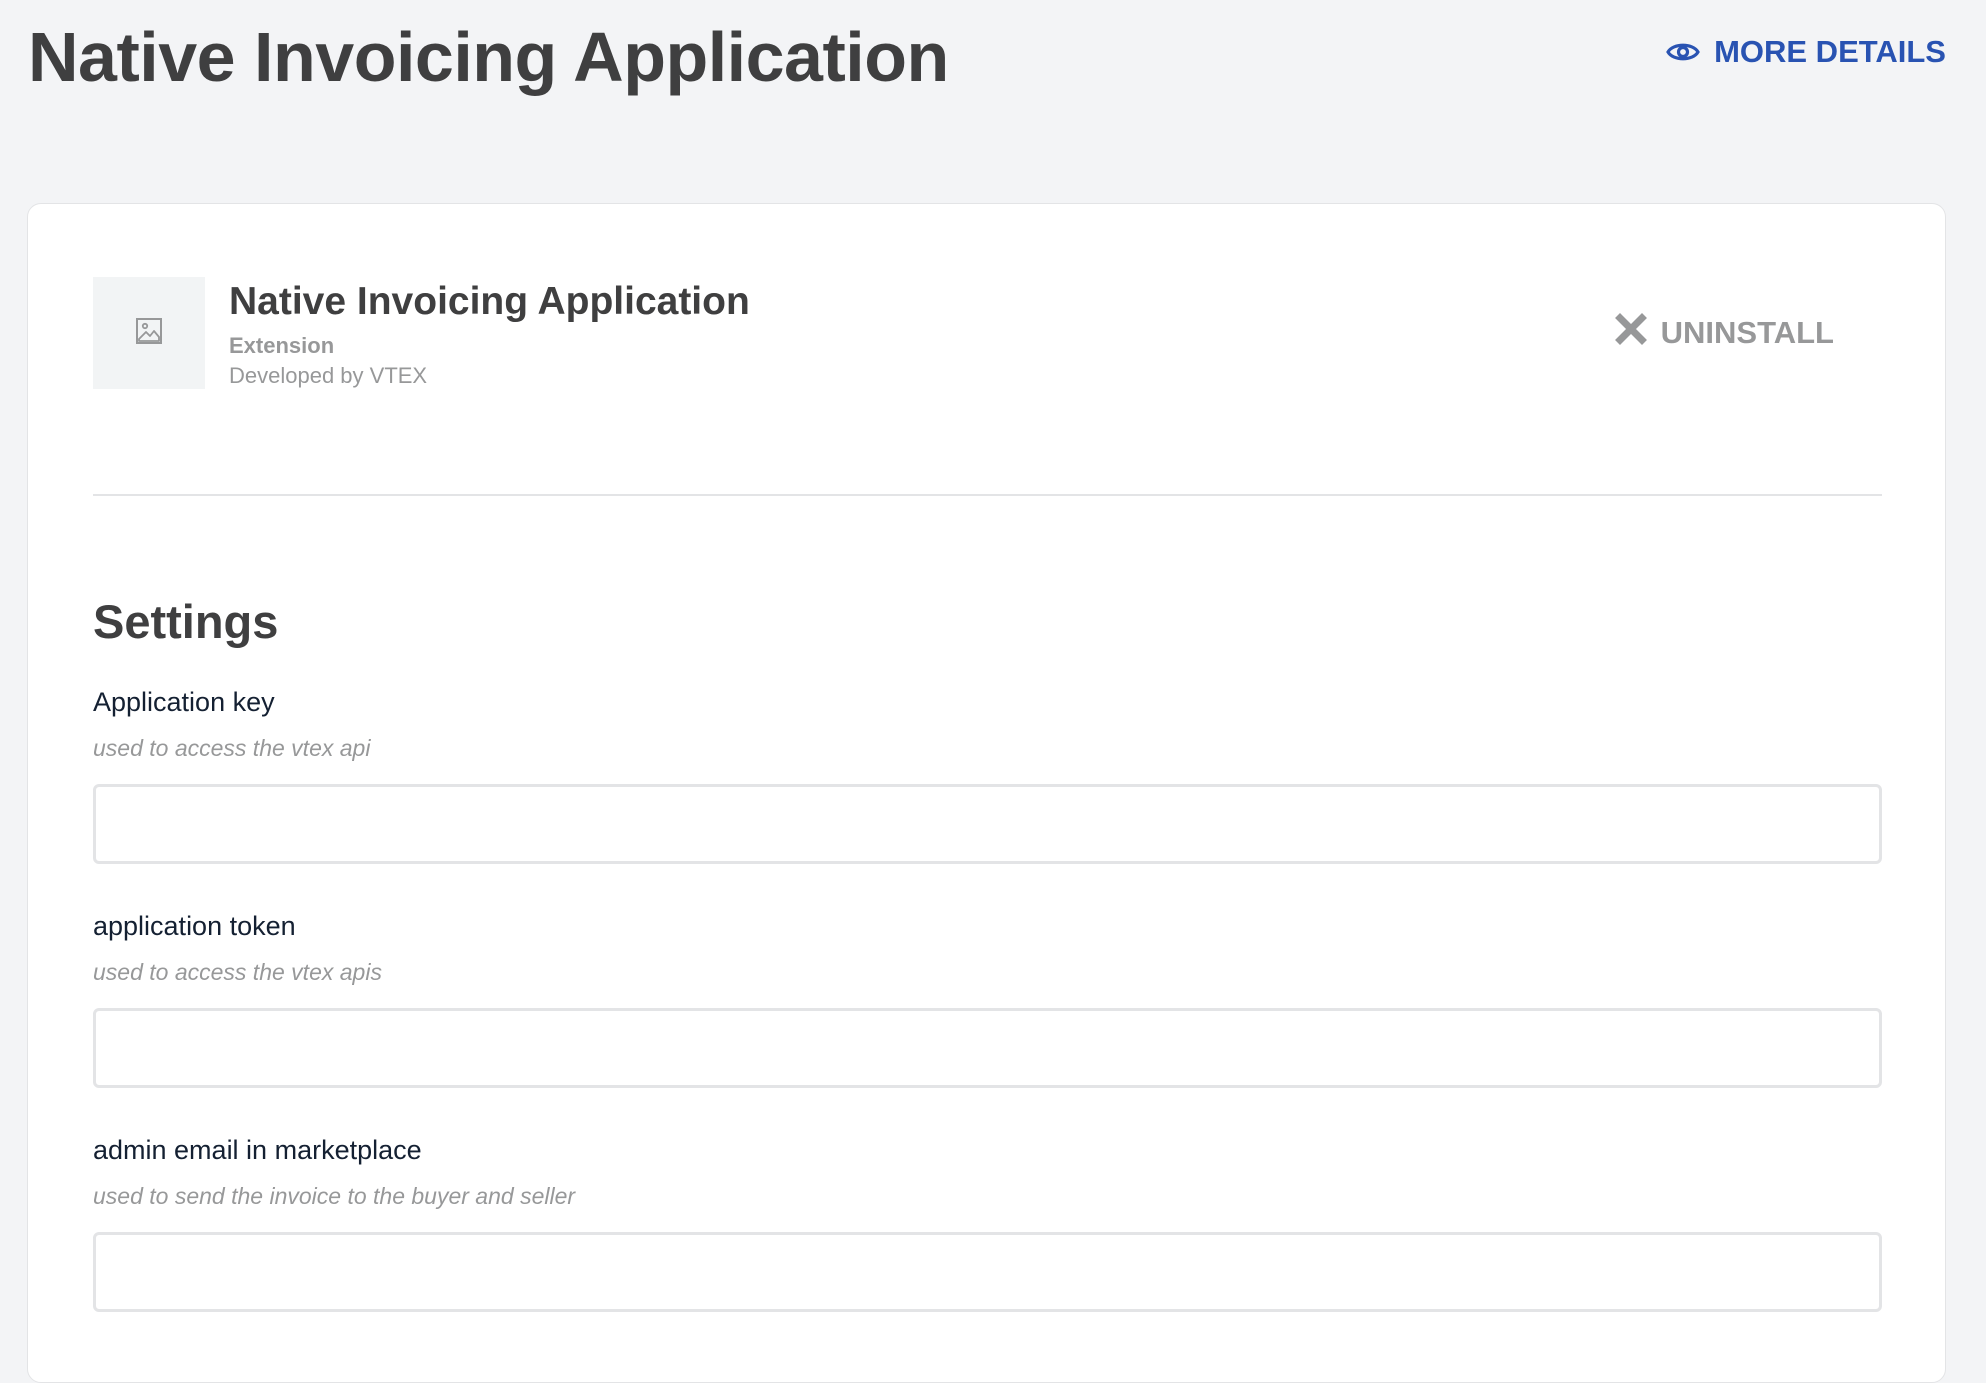 The width and height of the screenshot is (1986, 1383). I want to click on field-help: used to access the vtex apis, so click(237, 972).